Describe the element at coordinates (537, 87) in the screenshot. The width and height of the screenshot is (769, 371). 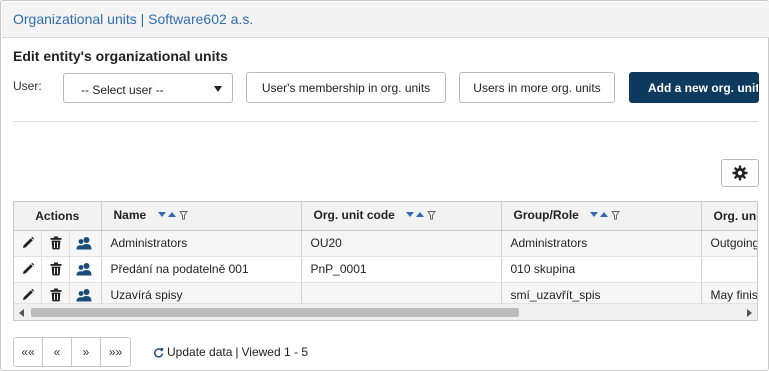
I see `users-more-units-button: Users in more org. units` at that location.